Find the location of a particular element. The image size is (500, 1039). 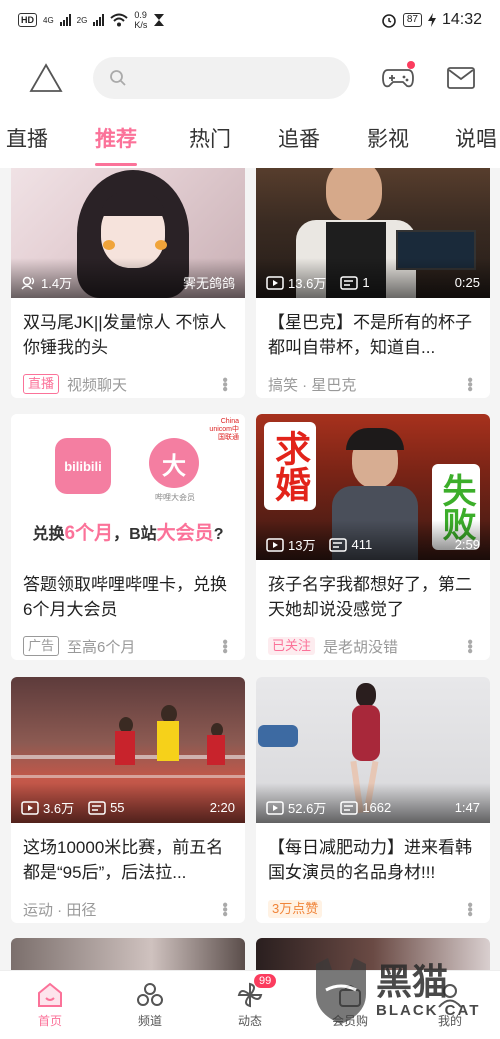

network-label-2: 2G is located at coordinates (82, 20).